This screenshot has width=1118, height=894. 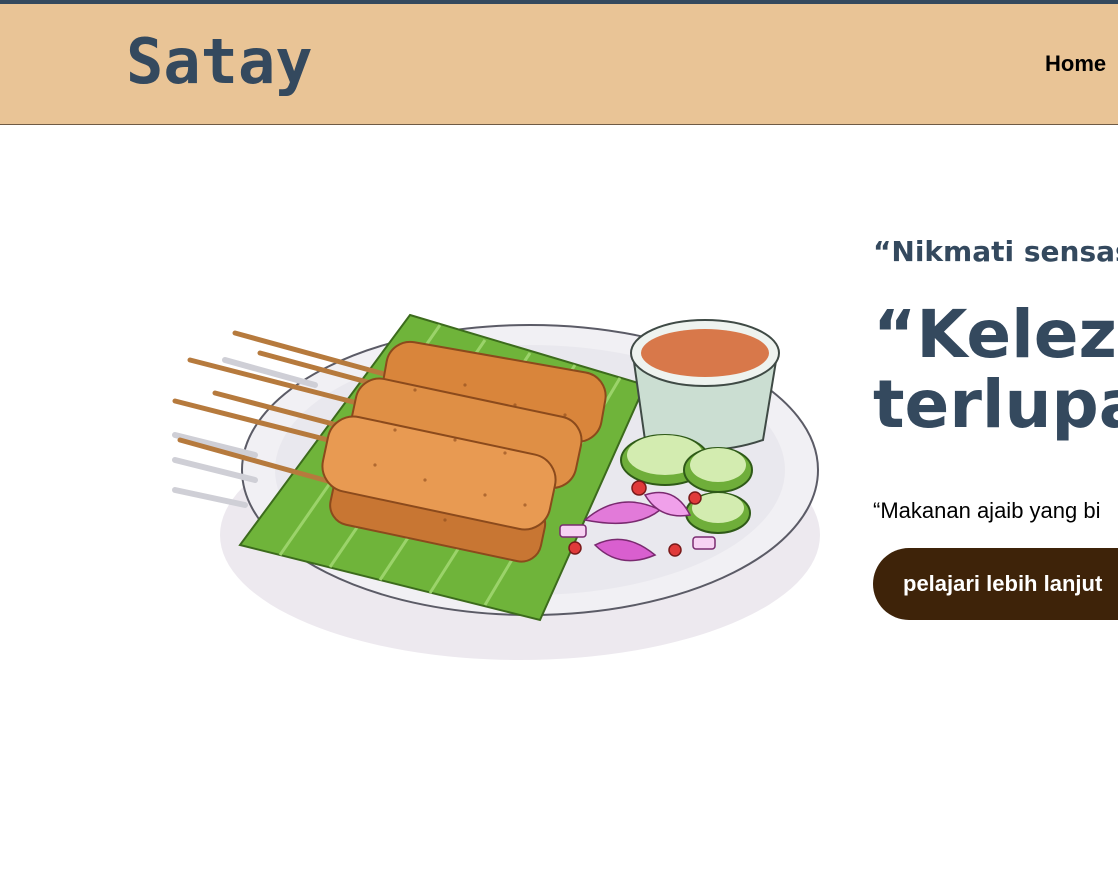 I want to click on hero-description: “Makanan ajaib yang bi, so click(x=987, y=510).